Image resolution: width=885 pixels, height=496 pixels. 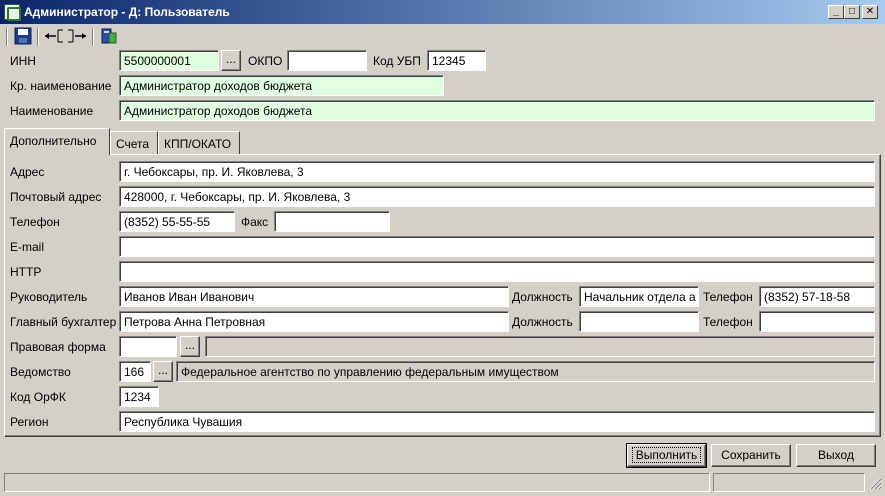 I want to click on phone-field: (8352) 55-55-55, so click(x=177, y=221).